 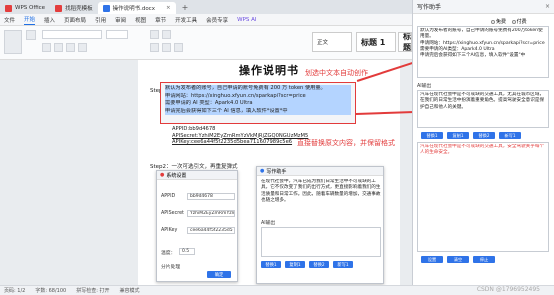 I want to click on bold-button, so click(x=46, y=47).